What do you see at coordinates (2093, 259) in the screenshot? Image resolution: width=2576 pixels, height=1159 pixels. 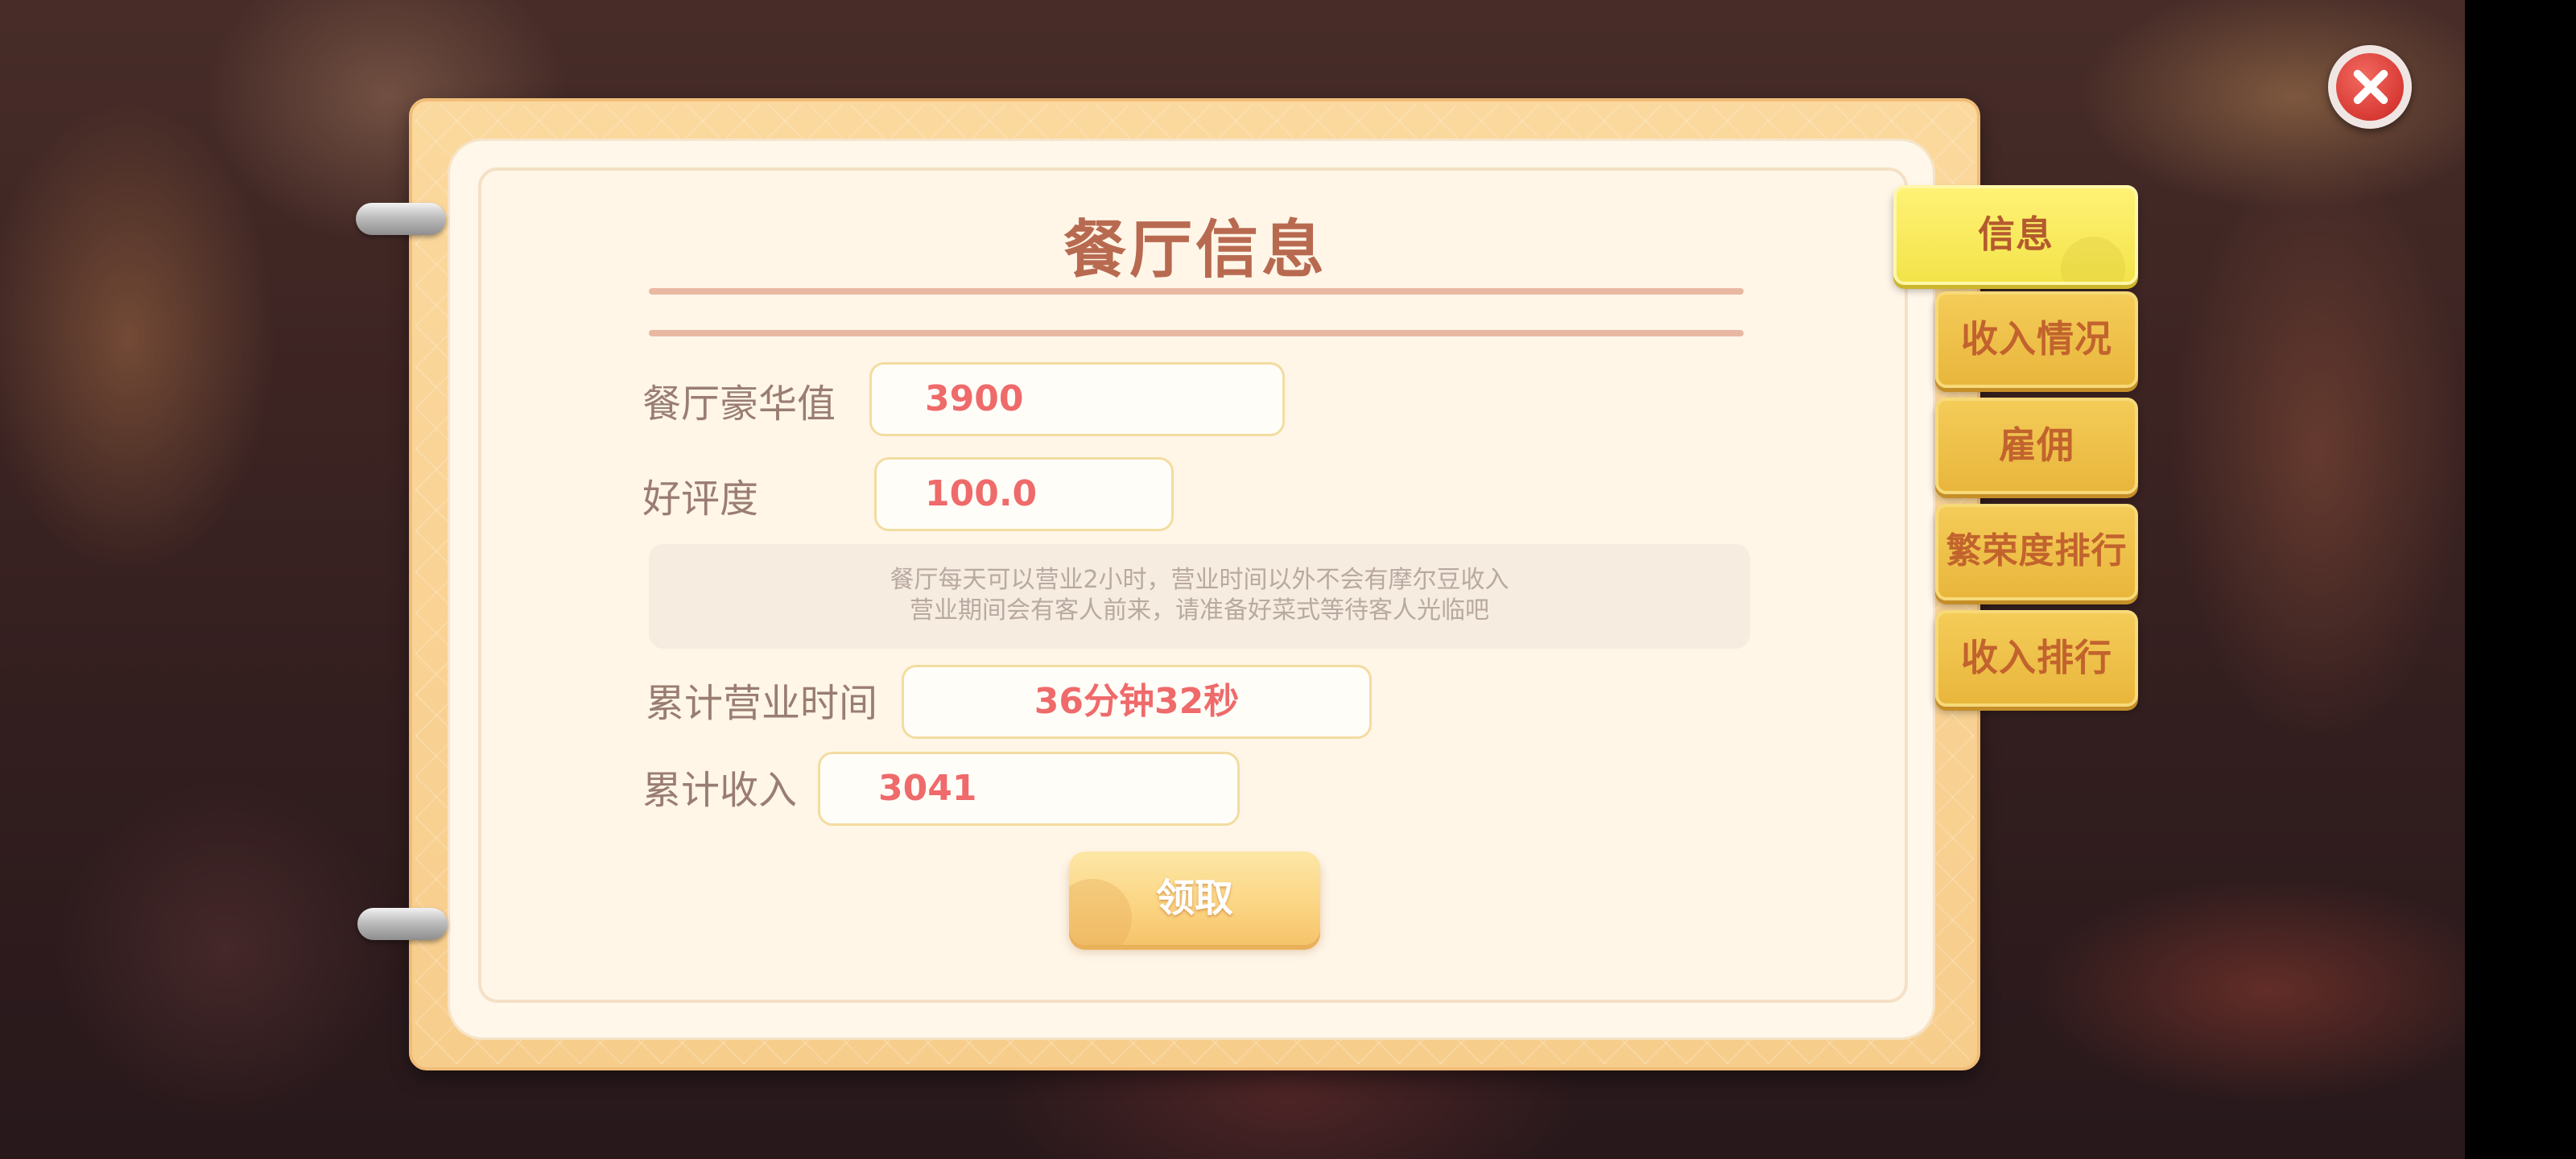 I see `tab-decoration` at bounding box center [2093, 259].